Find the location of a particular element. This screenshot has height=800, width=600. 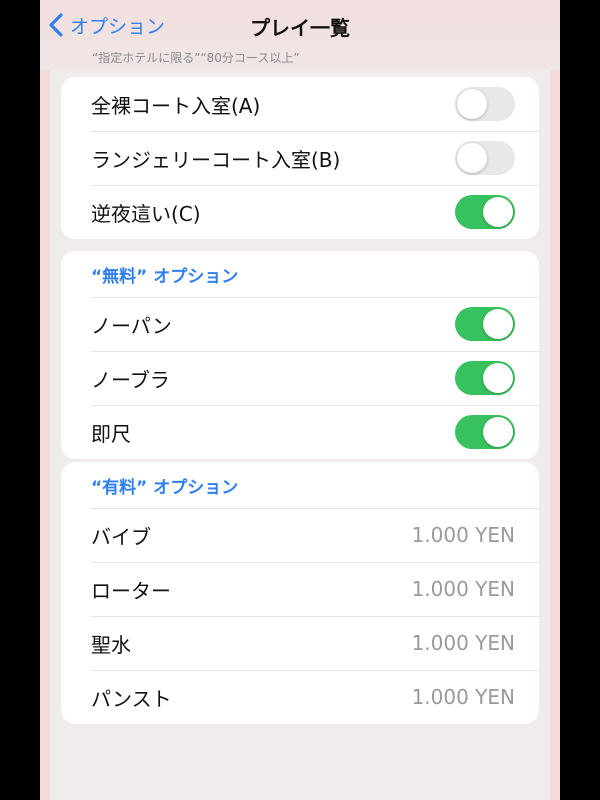

option-row-lingerie-court: ランジェリーコート入室(B) is located at coordinates (300, 158).